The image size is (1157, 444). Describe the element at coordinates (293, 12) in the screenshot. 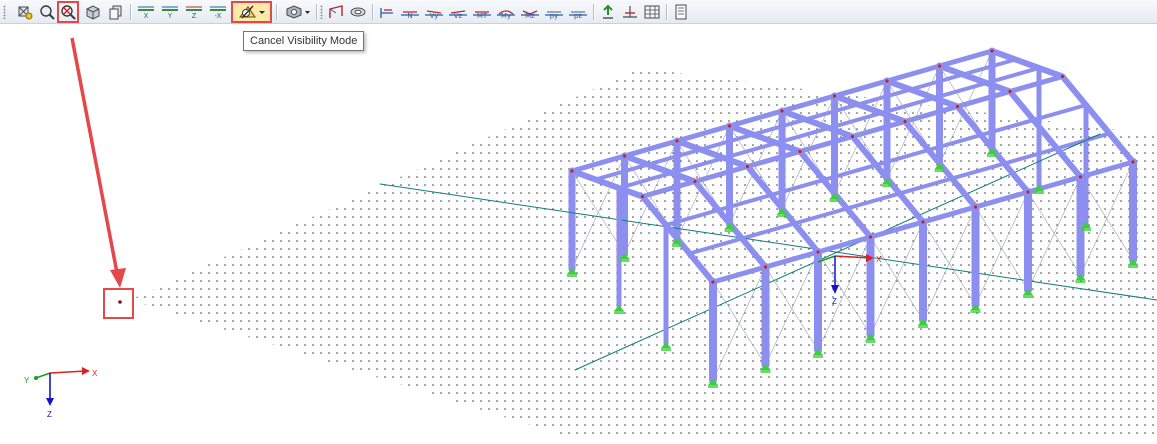

I see `render-options-icon` at that location.